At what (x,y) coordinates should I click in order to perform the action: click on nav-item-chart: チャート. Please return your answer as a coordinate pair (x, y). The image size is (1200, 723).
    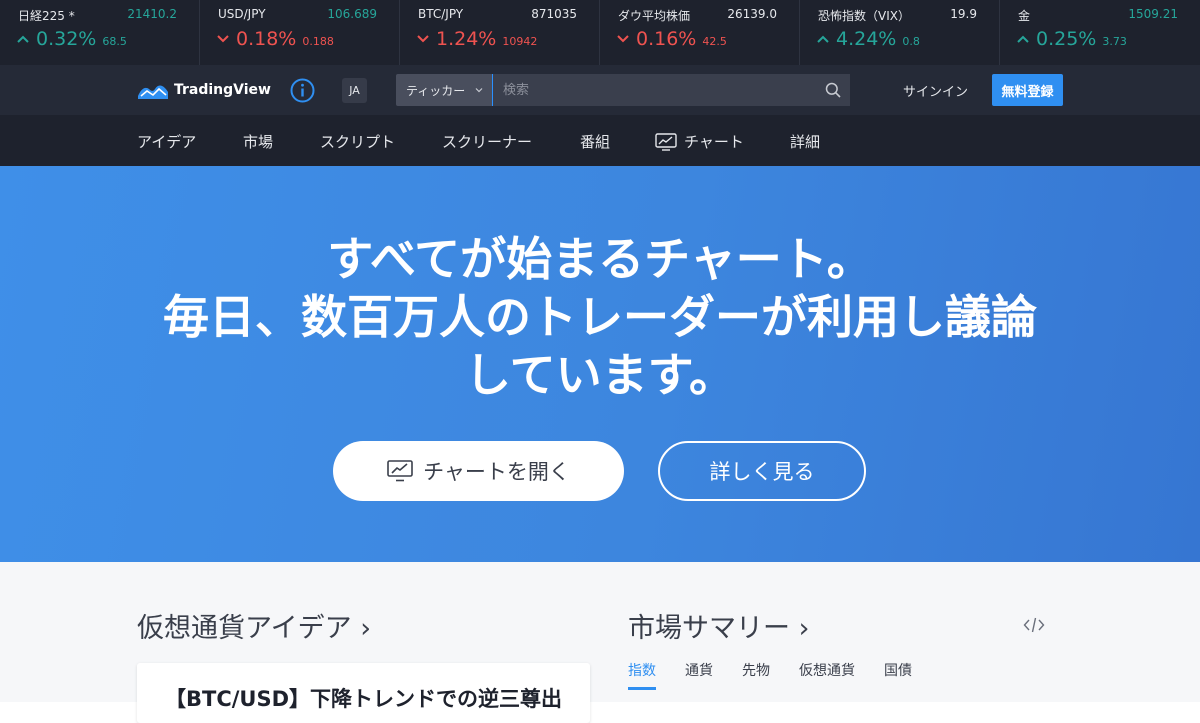
    Looking at the image, I should click on (699, 141).